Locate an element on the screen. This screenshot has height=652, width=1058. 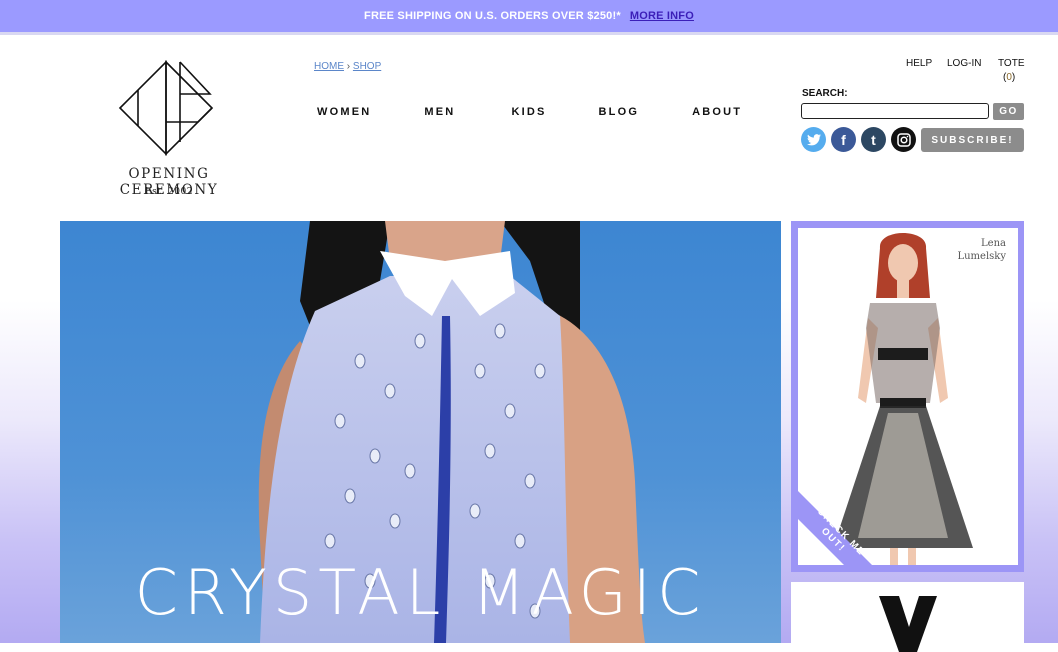
breadcrumb-shop: SHOP is located at coordinates (367, 66).